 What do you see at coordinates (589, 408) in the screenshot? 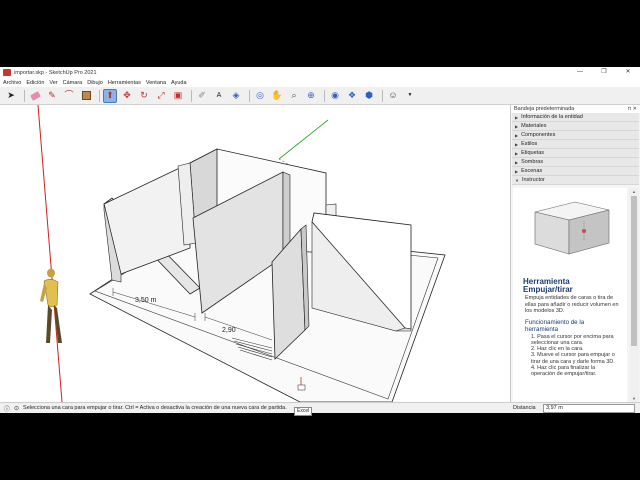
I see `measurements-input: 3,97 m` at bounding box center [589, 408].